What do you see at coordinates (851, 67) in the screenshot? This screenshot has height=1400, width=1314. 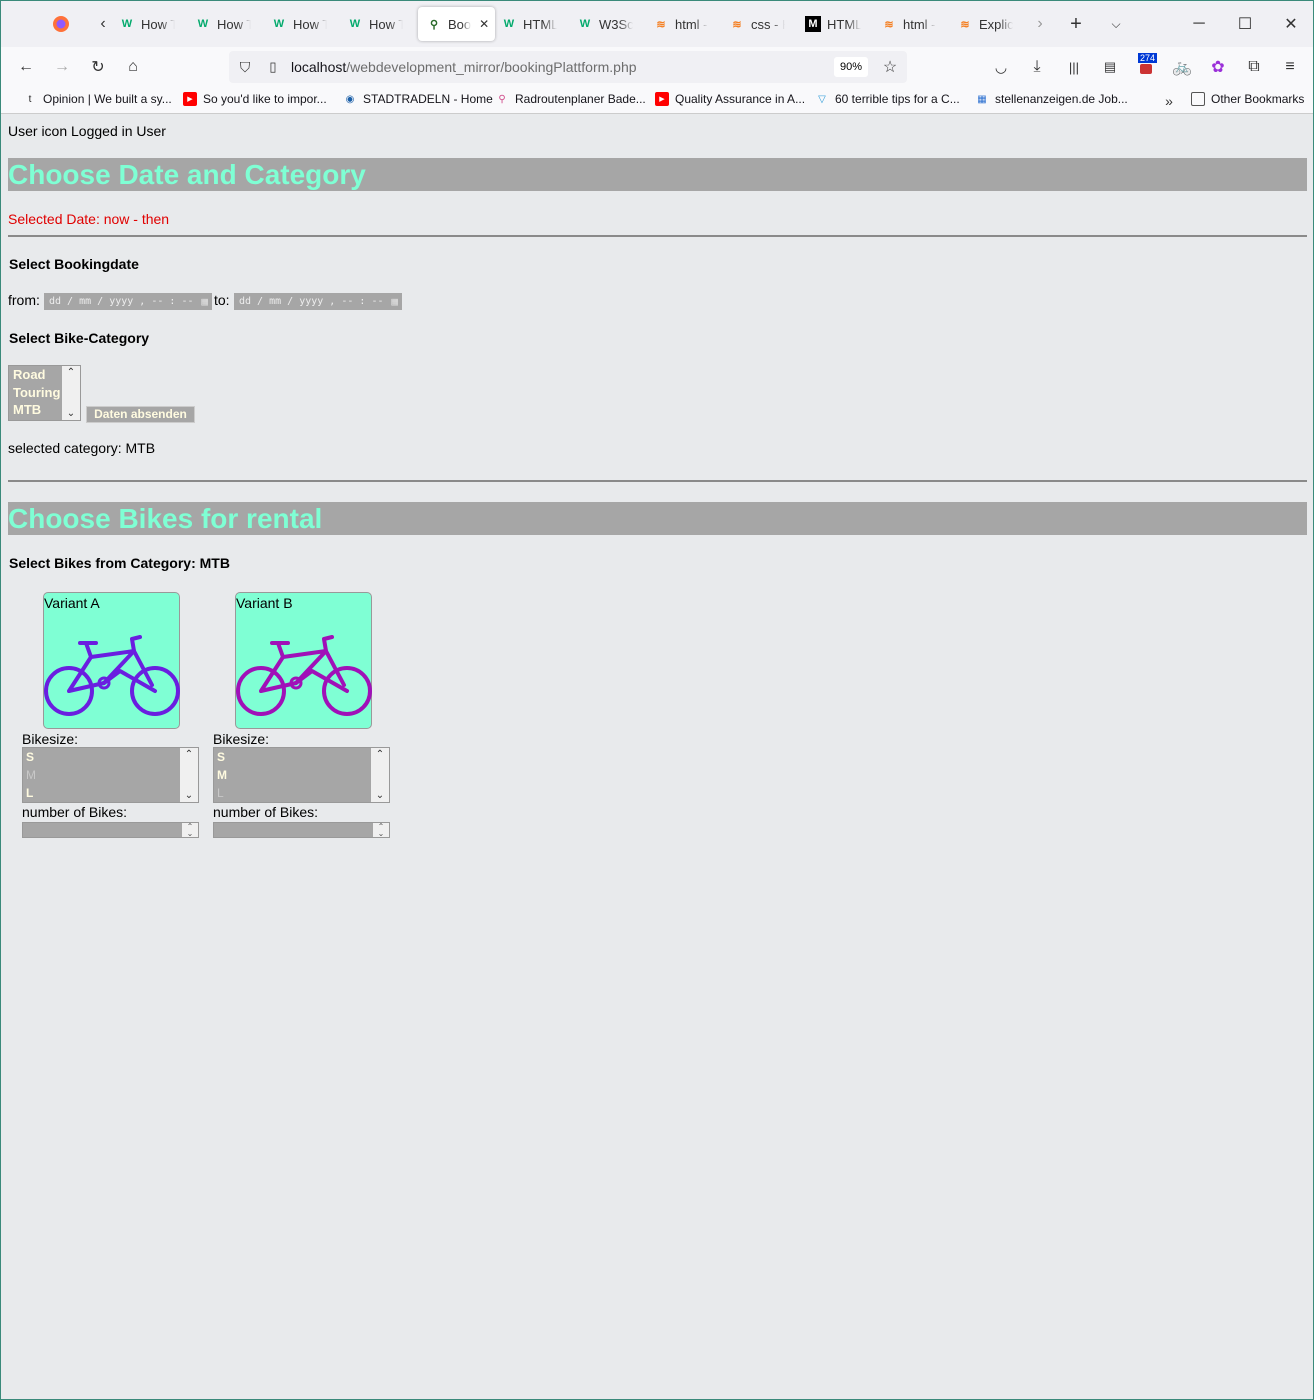 I see `zoom-level: 90%` at bounding box center [851, 67].